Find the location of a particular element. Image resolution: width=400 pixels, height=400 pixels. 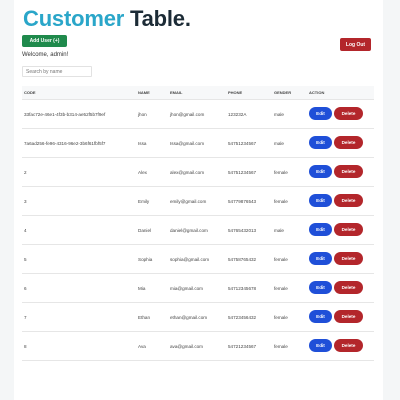

table-header: Code Name Email Phone Gender Action is located at coordinates (198, 93).